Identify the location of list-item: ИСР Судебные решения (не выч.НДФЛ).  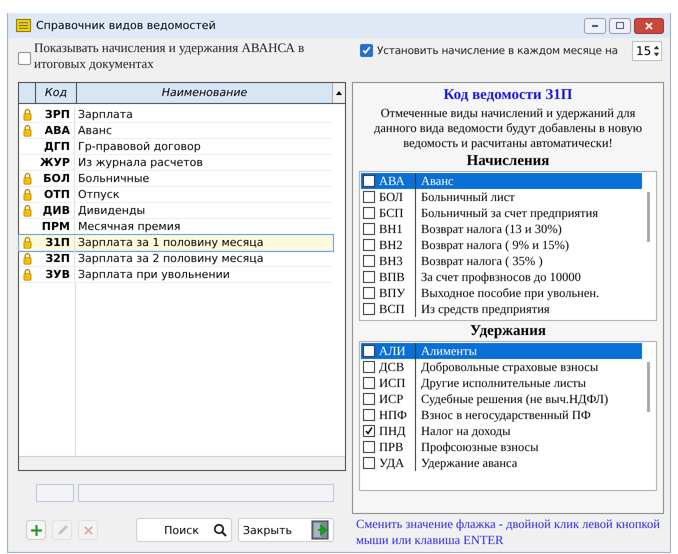
(501, 399).